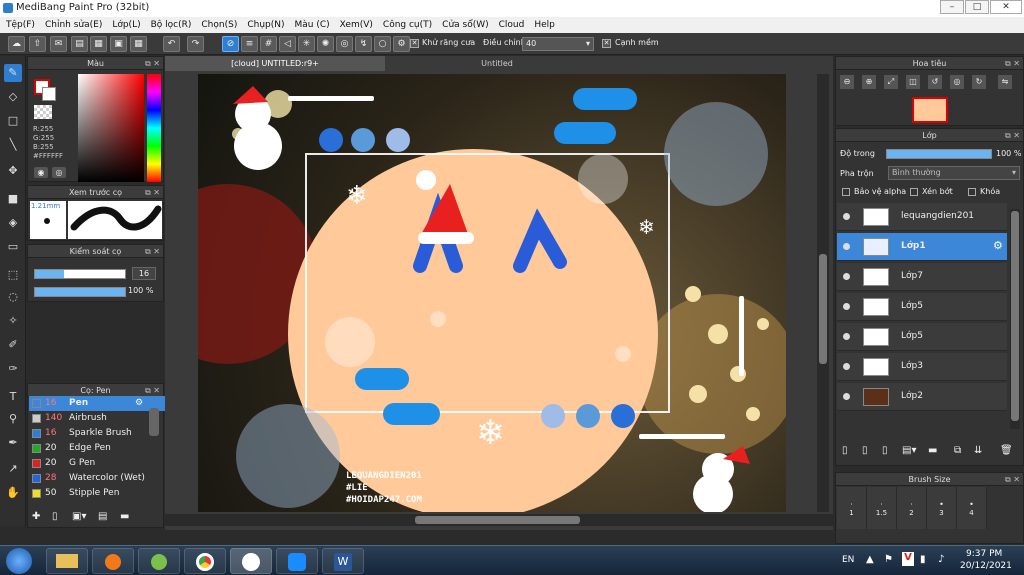 The image size is (1024, 575). Describe the element at coordinates (870, 559) in the screenshot. I see `tray-arrow-icon: ▲` at that location.